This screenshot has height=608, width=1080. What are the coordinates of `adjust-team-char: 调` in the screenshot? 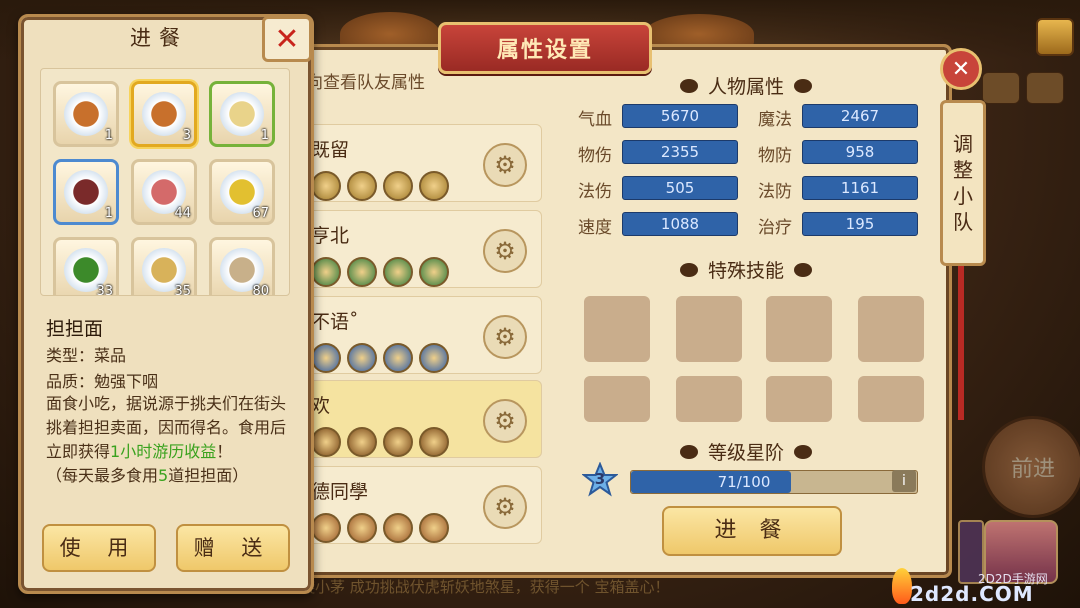 It's located at (963, 144).